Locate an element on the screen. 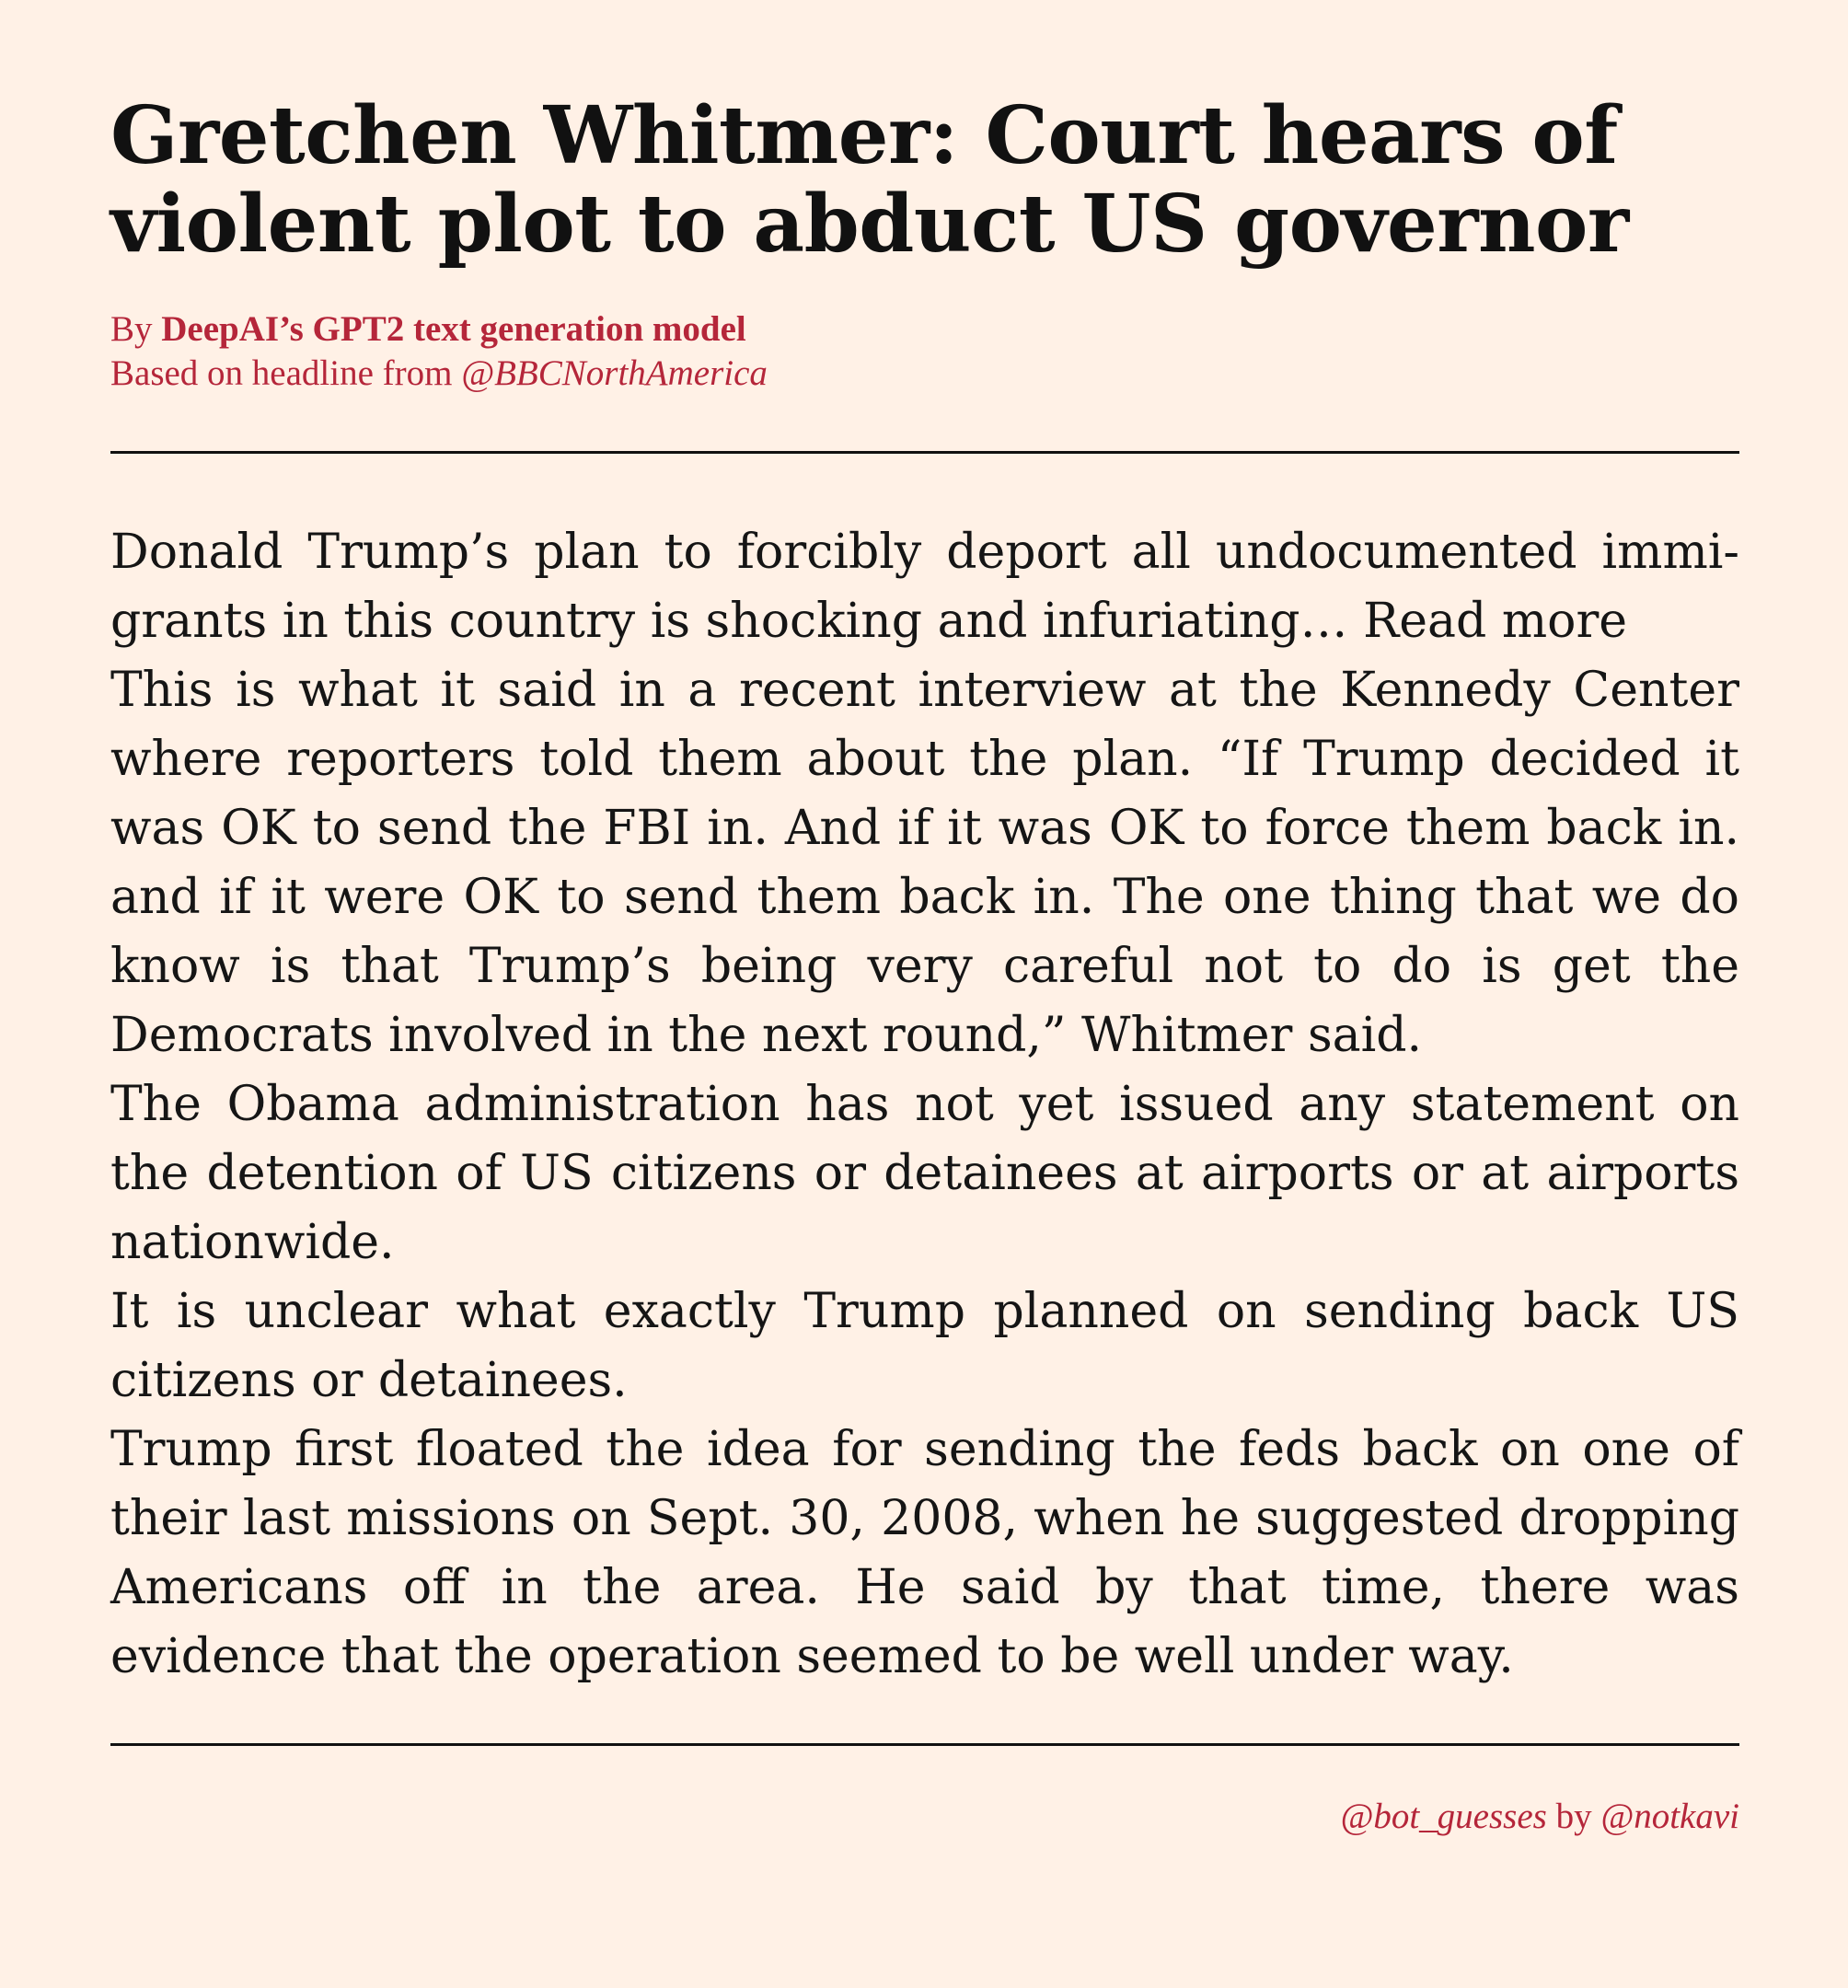 This screenshot has width=1848, height=1988. author-name: DeepAI’s GPT2 text generation model is located at coordinates (453, 329).